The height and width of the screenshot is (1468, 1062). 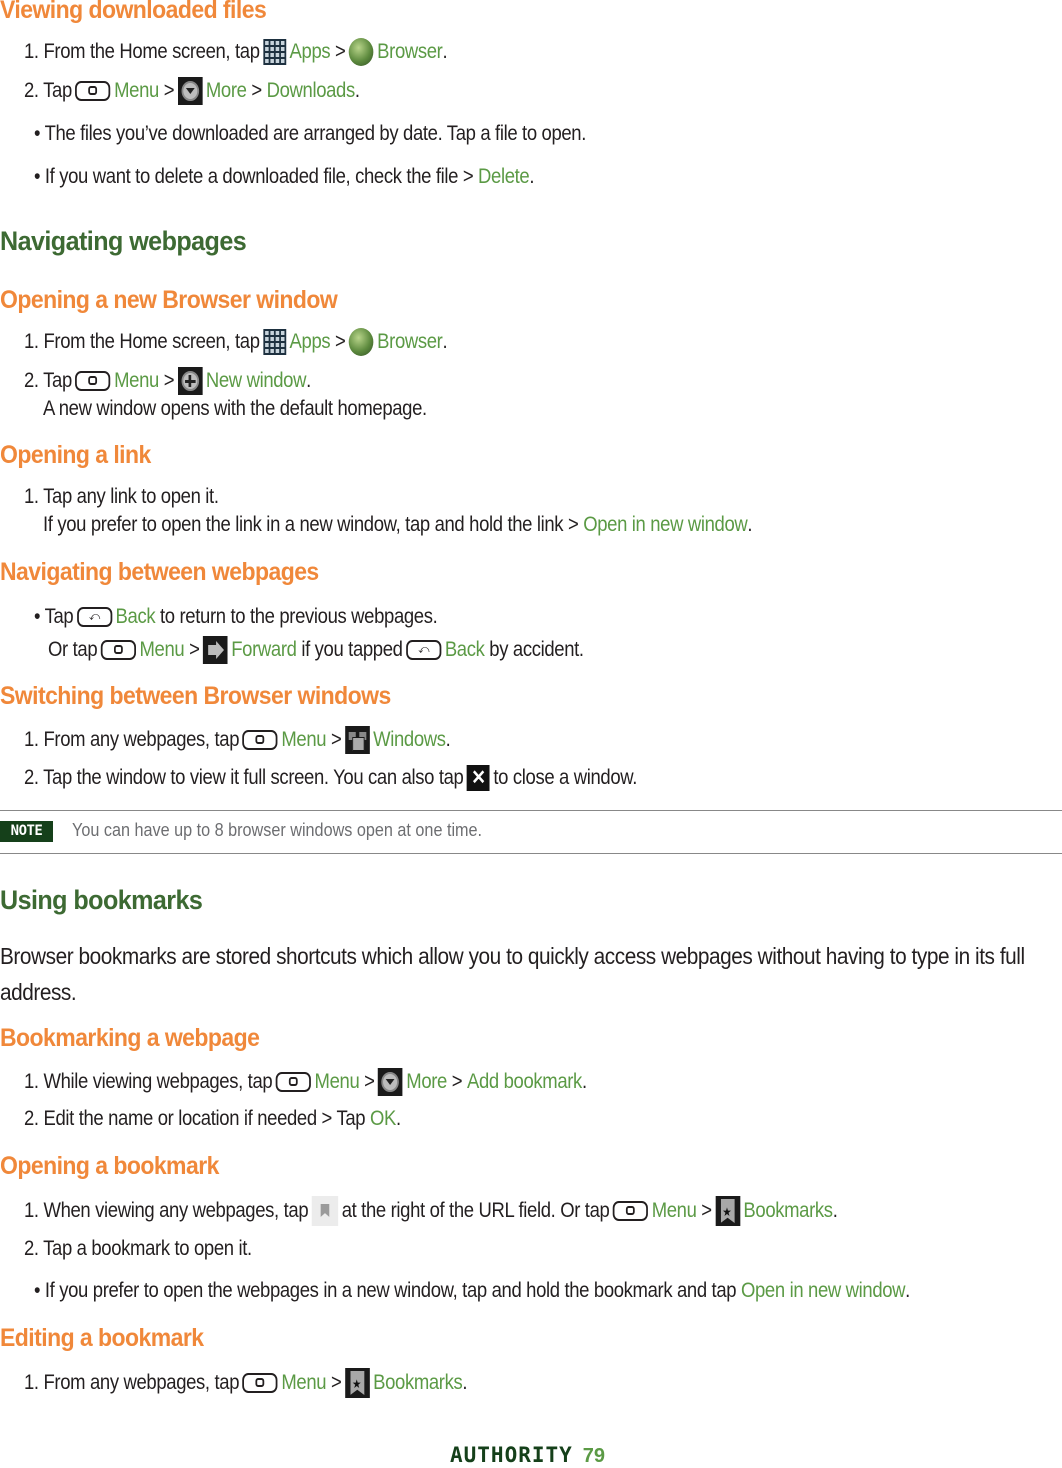 I want to click on new-window-plus-icon, so click(x=190, y=381).